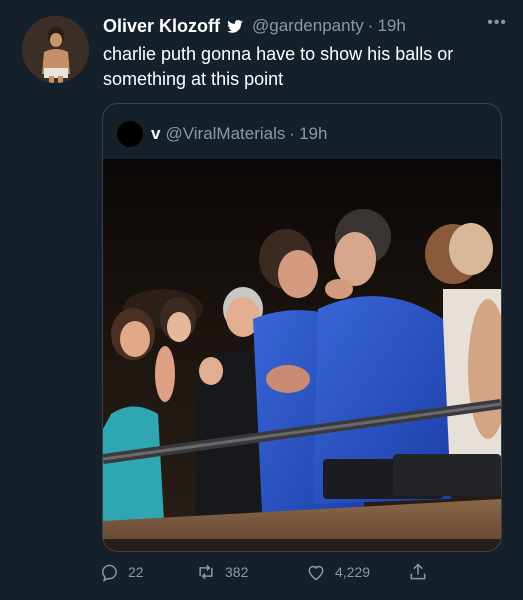 The image size is (523, 600). What do you see at coordinates (136, 572) in the screenshot?
I see `reply-count: 22` at bounding box center [136, 572].